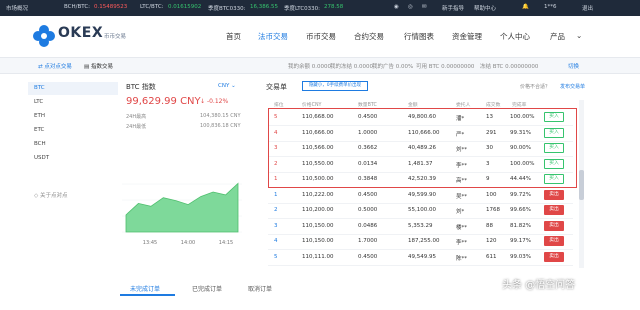 This screenshot has height=310, width=640. Describe the element at coordinates (73, 196) in the screenshot. I see `about-p2p-link: ◇ 关于点对点` at that location.